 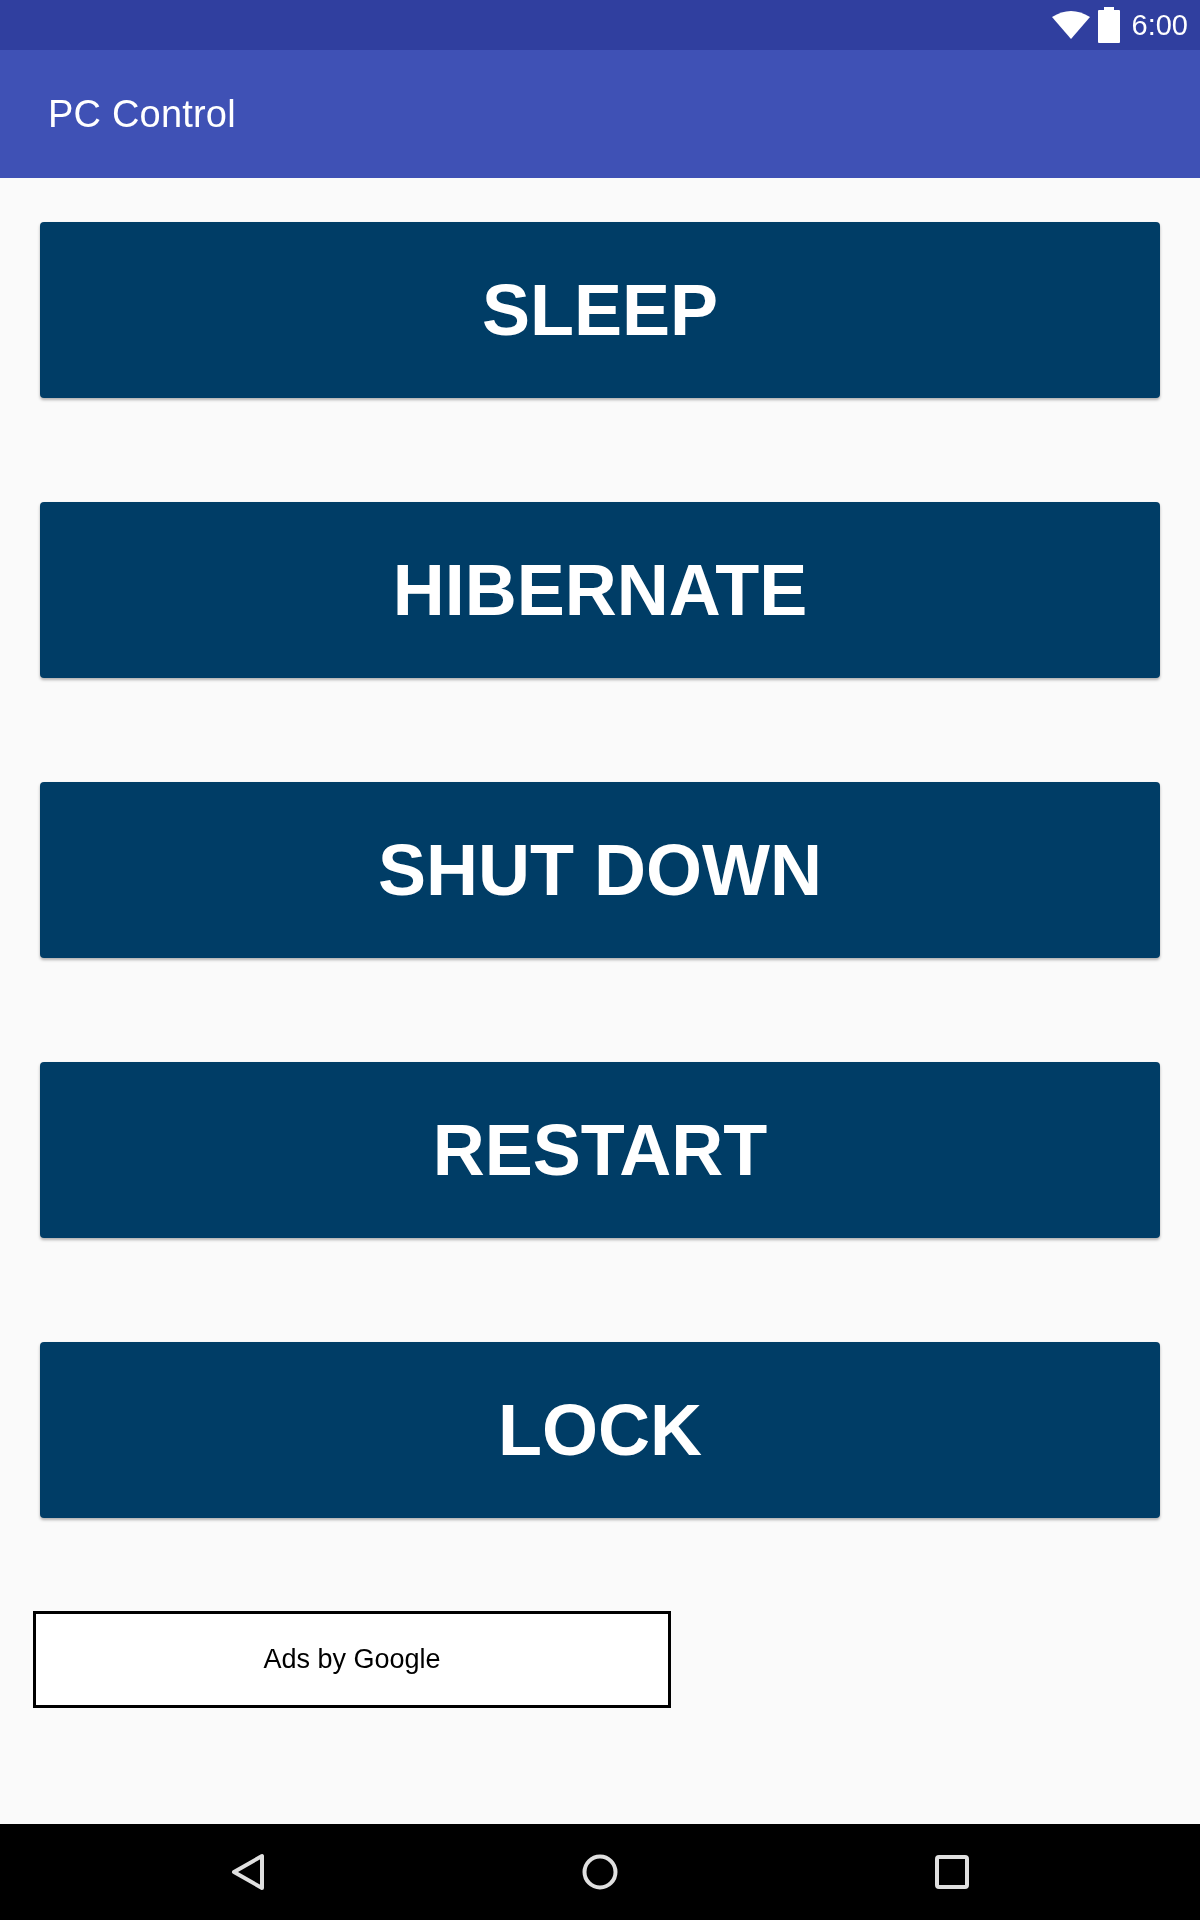 What do you see at coordinates (952, 1872) in the screenshot?
I see `recent-apps-icon` at bounding box center [952, 1872].